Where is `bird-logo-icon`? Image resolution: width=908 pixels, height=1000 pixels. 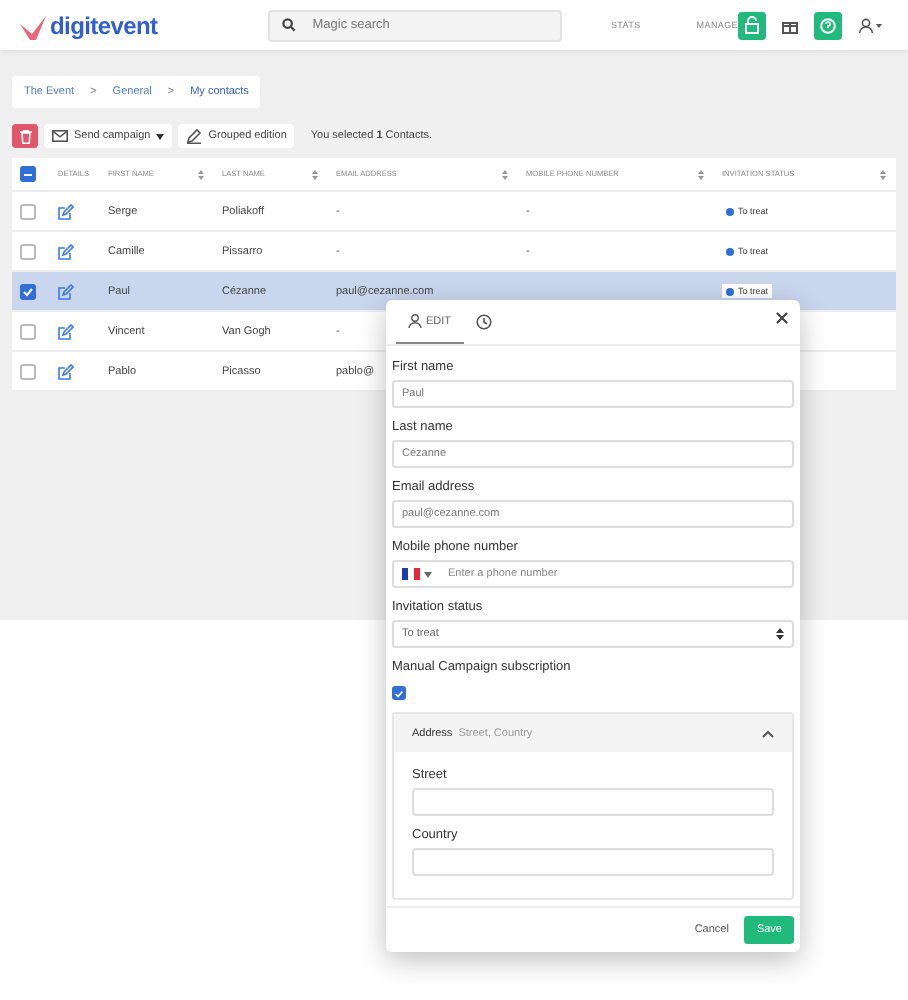 bird-logo-icon is located at coordinates (34, 27).